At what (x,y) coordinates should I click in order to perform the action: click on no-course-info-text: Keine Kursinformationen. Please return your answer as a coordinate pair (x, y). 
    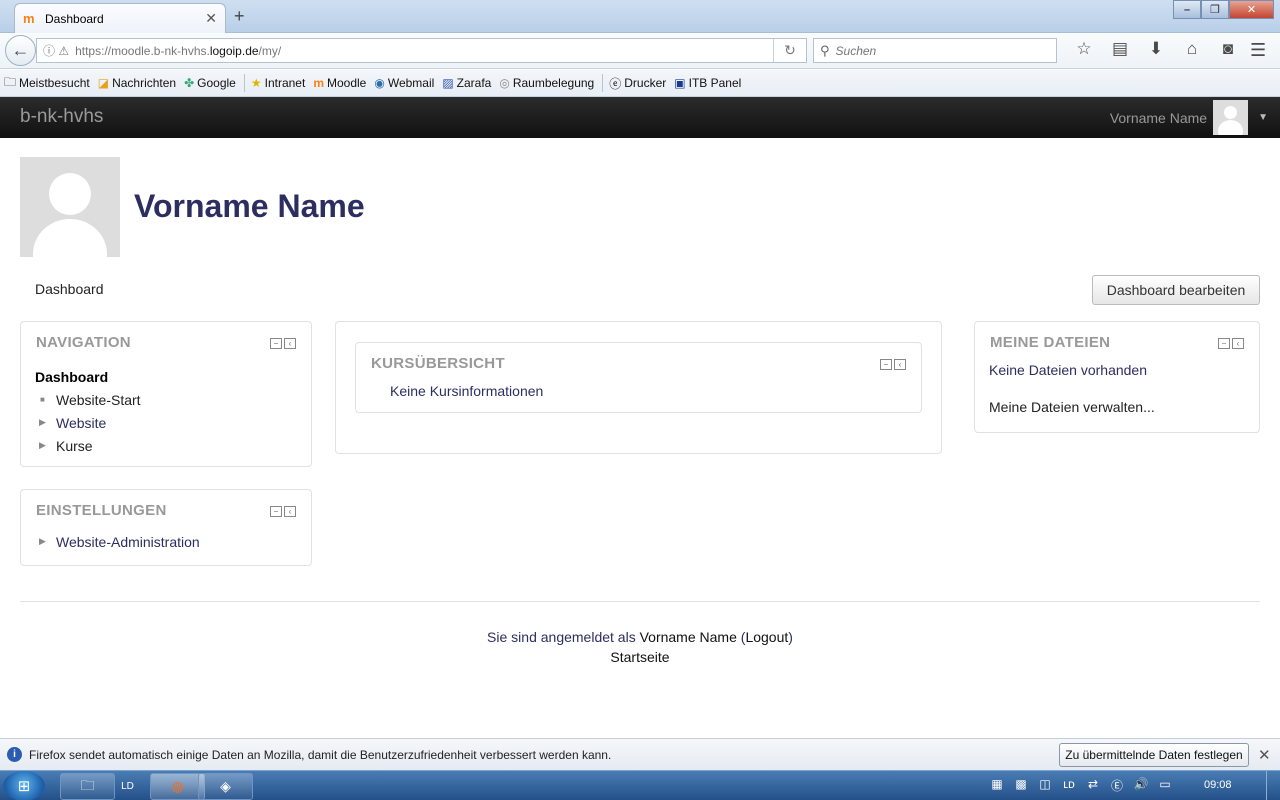
    Looking at the image, I should click on (467, 391).